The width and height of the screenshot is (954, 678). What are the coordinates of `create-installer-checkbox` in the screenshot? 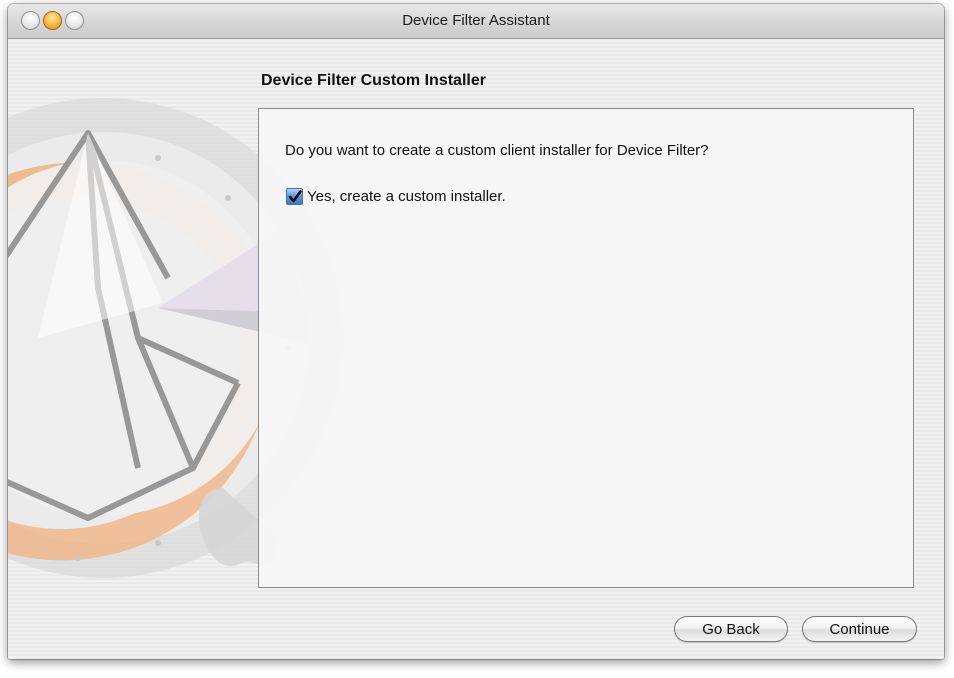 It's located at (294, 196).